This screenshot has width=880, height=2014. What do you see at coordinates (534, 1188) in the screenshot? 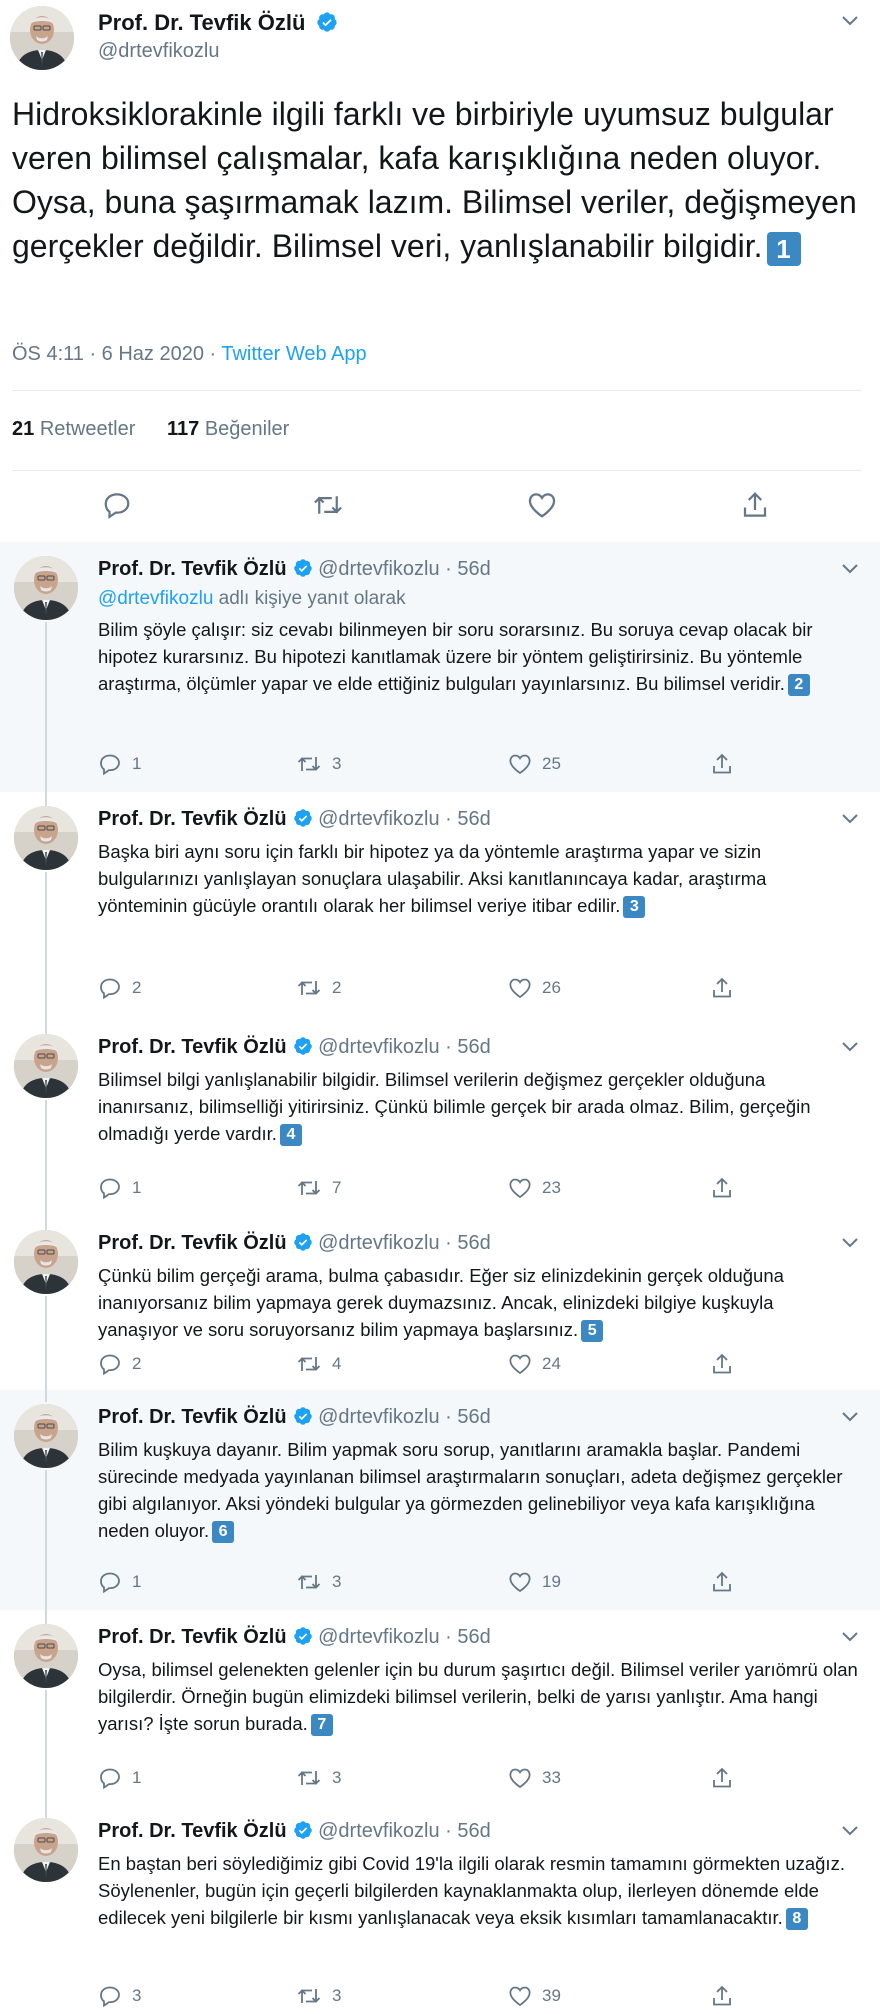
I see `like-action: 23` at bounding box center [534, 1188].